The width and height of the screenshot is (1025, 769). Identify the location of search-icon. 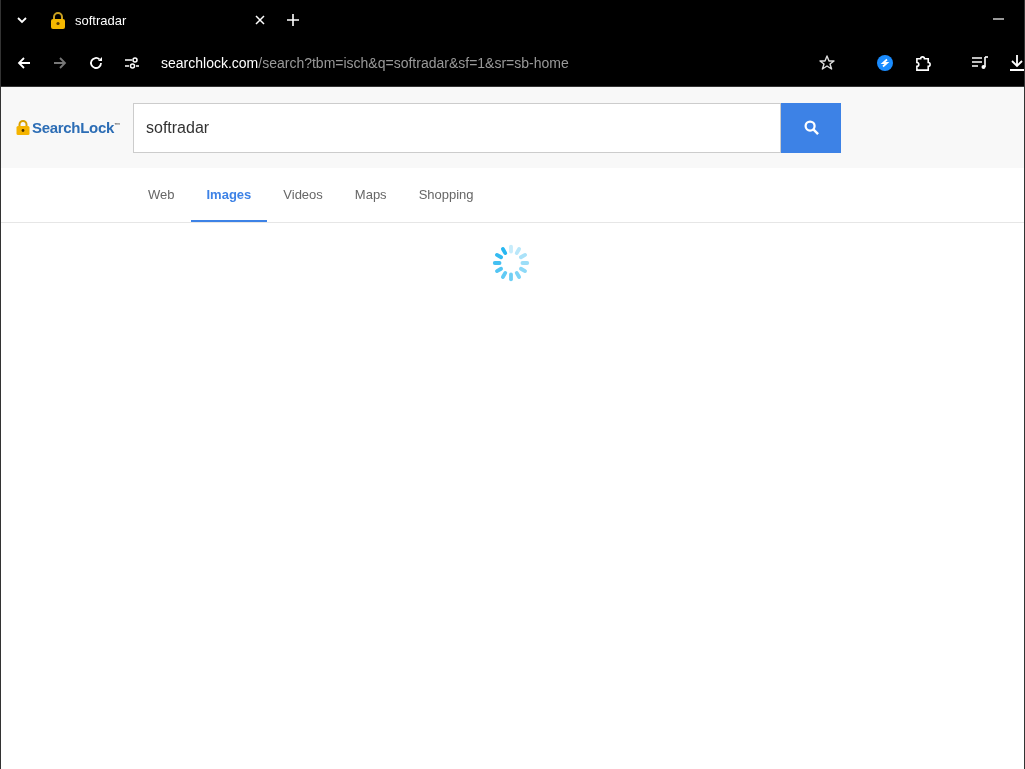
(811, 127).